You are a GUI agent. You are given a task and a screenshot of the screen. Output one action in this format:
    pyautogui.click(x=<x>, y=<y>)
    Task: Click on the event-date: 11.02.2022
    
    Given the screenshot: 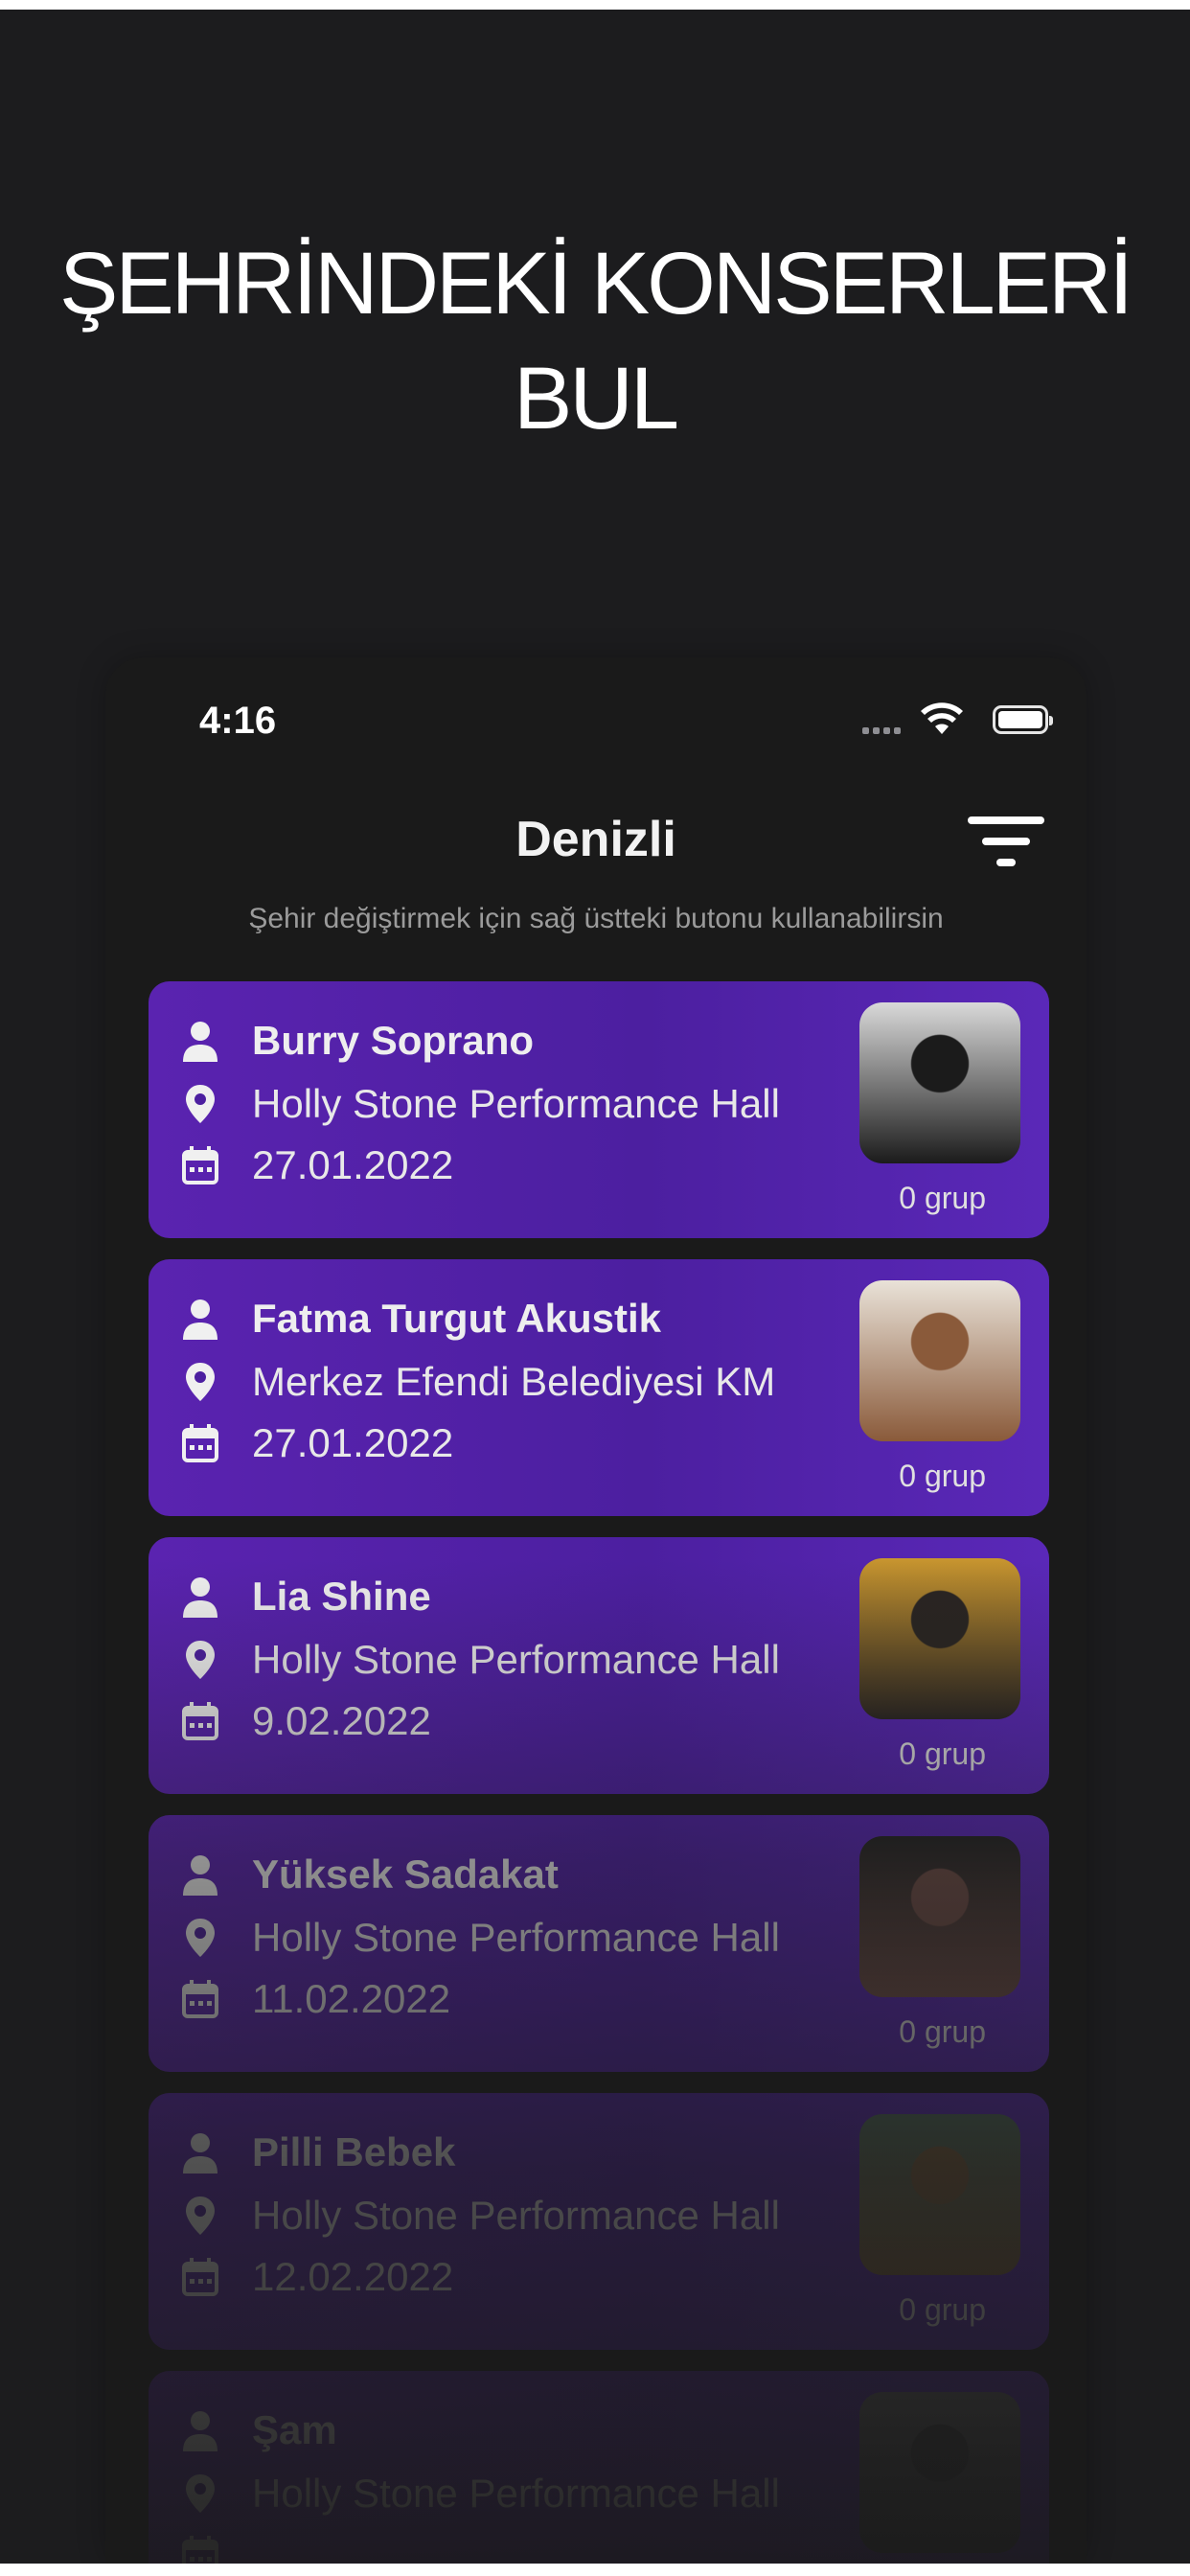 What is the action you would take?
    pyautogui.click(x=351, y=1998)
    